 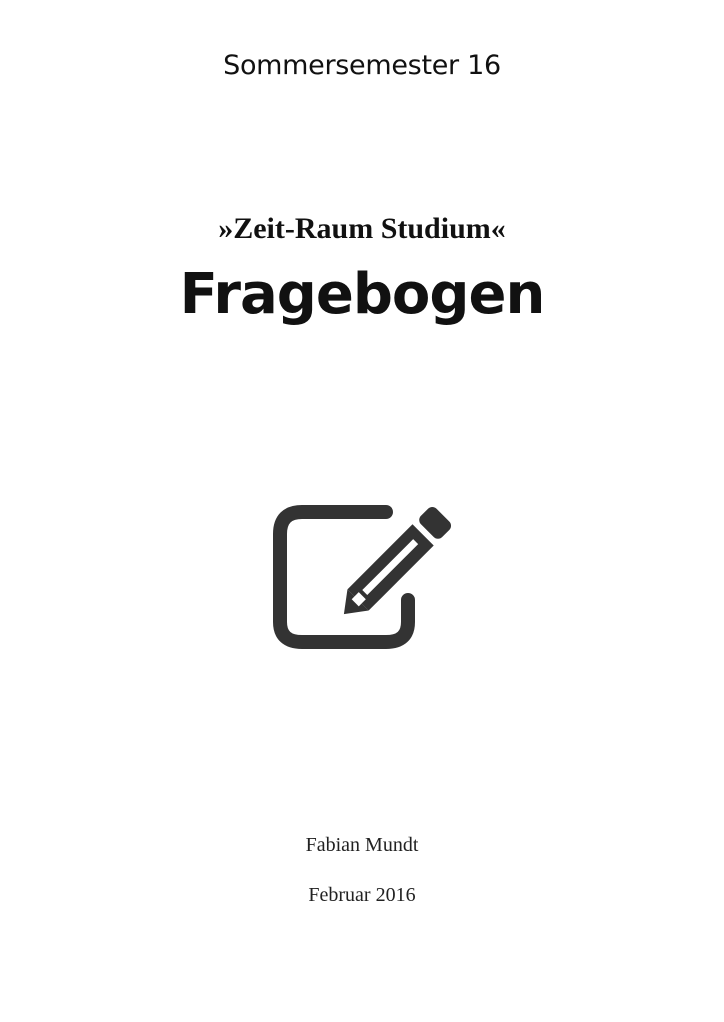 I want to click on document-title: Fragebogen, so click(x=362, y=294).